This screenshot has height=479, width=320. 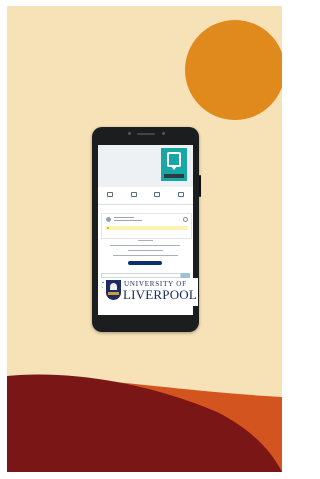 I want to click on post-card, so click(x=146, y=226).